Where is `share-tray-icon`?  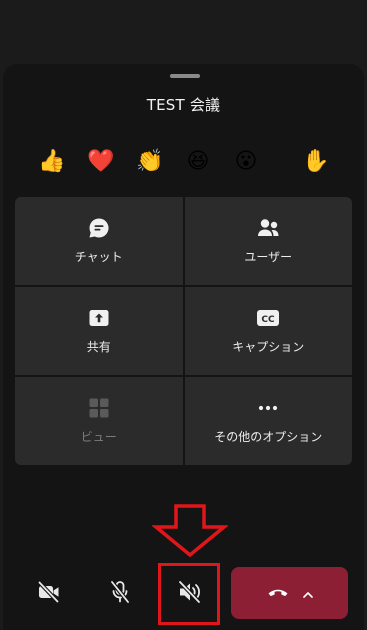
share-tray-icon is located at coordinates (99, 318).